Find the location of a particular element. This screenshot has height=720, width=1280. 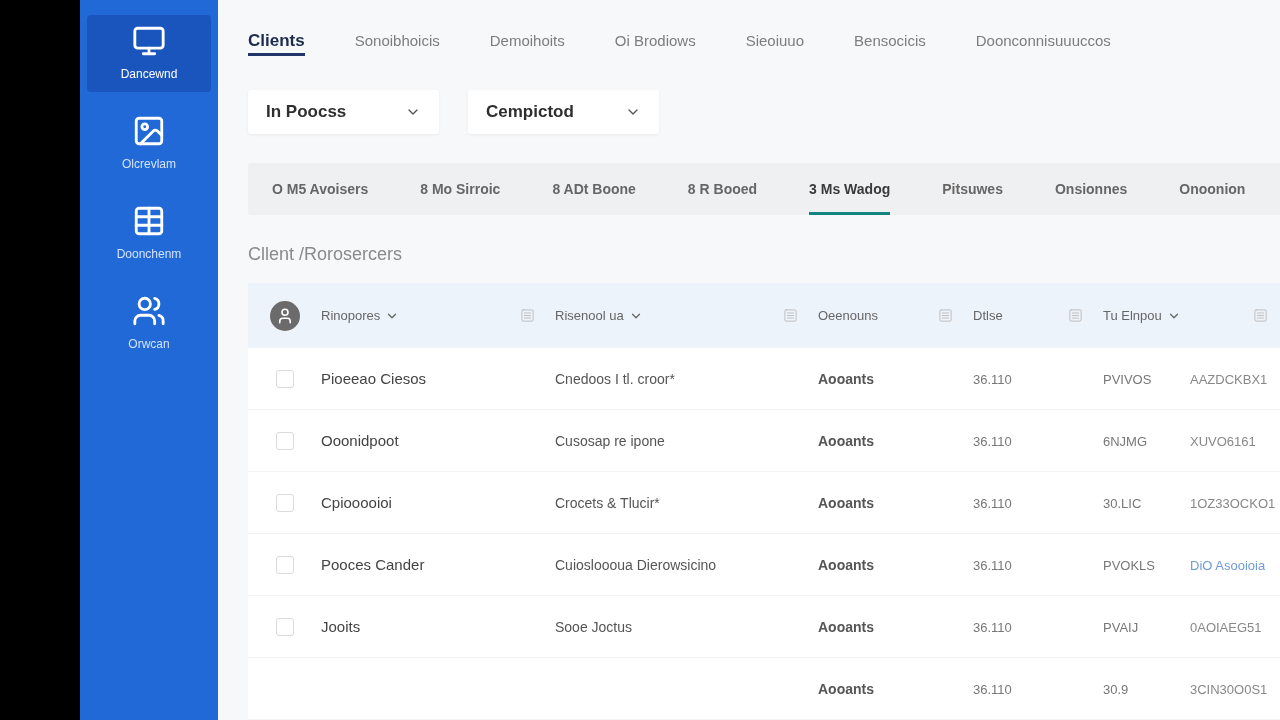

table-cell: 30.LIC is located at coordinates (1122, 503).